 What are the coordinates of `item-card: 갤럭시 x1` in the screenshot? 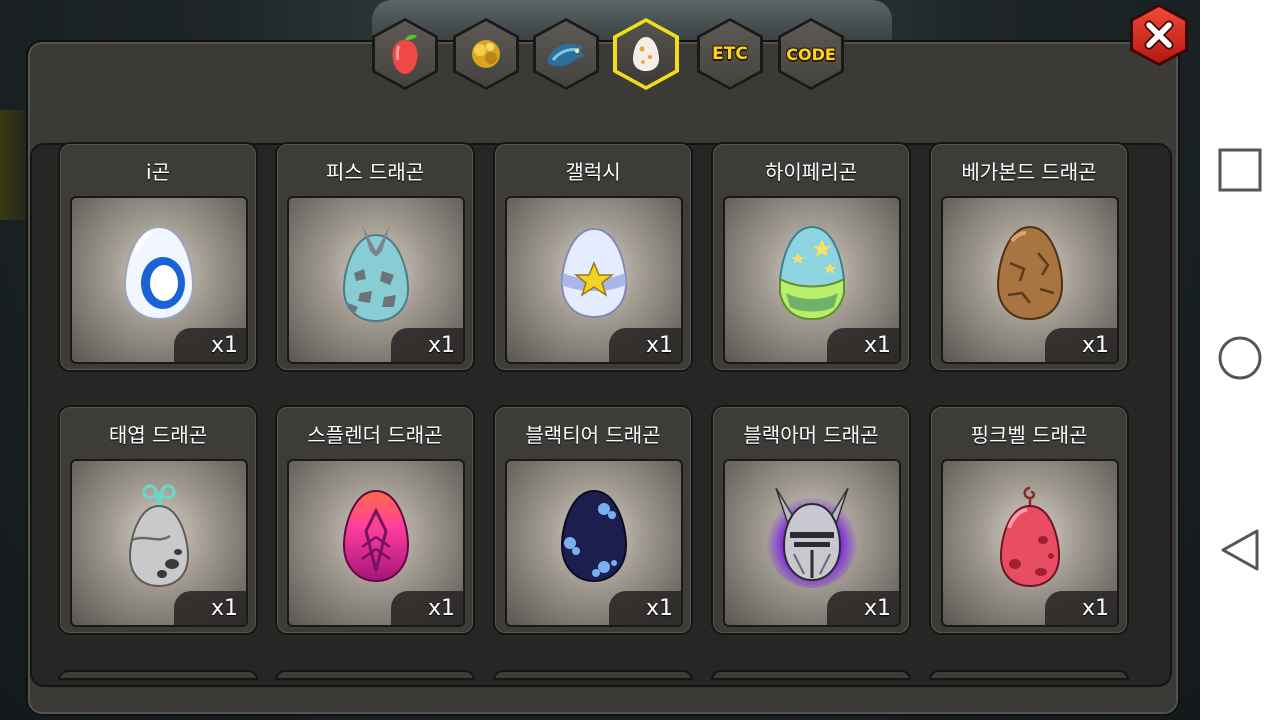 It's located at (593, 257).